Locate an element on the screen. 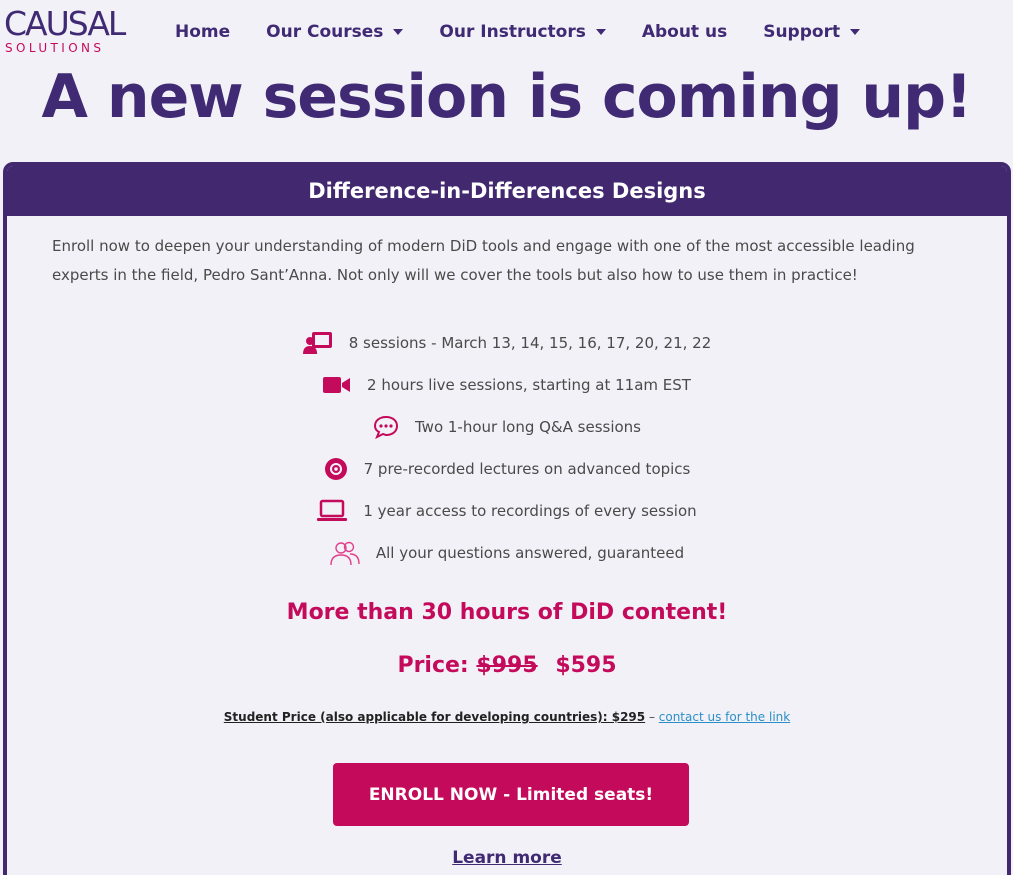  feature-item: All your questions answered, guaranteed is located at coordinates (507, 553).